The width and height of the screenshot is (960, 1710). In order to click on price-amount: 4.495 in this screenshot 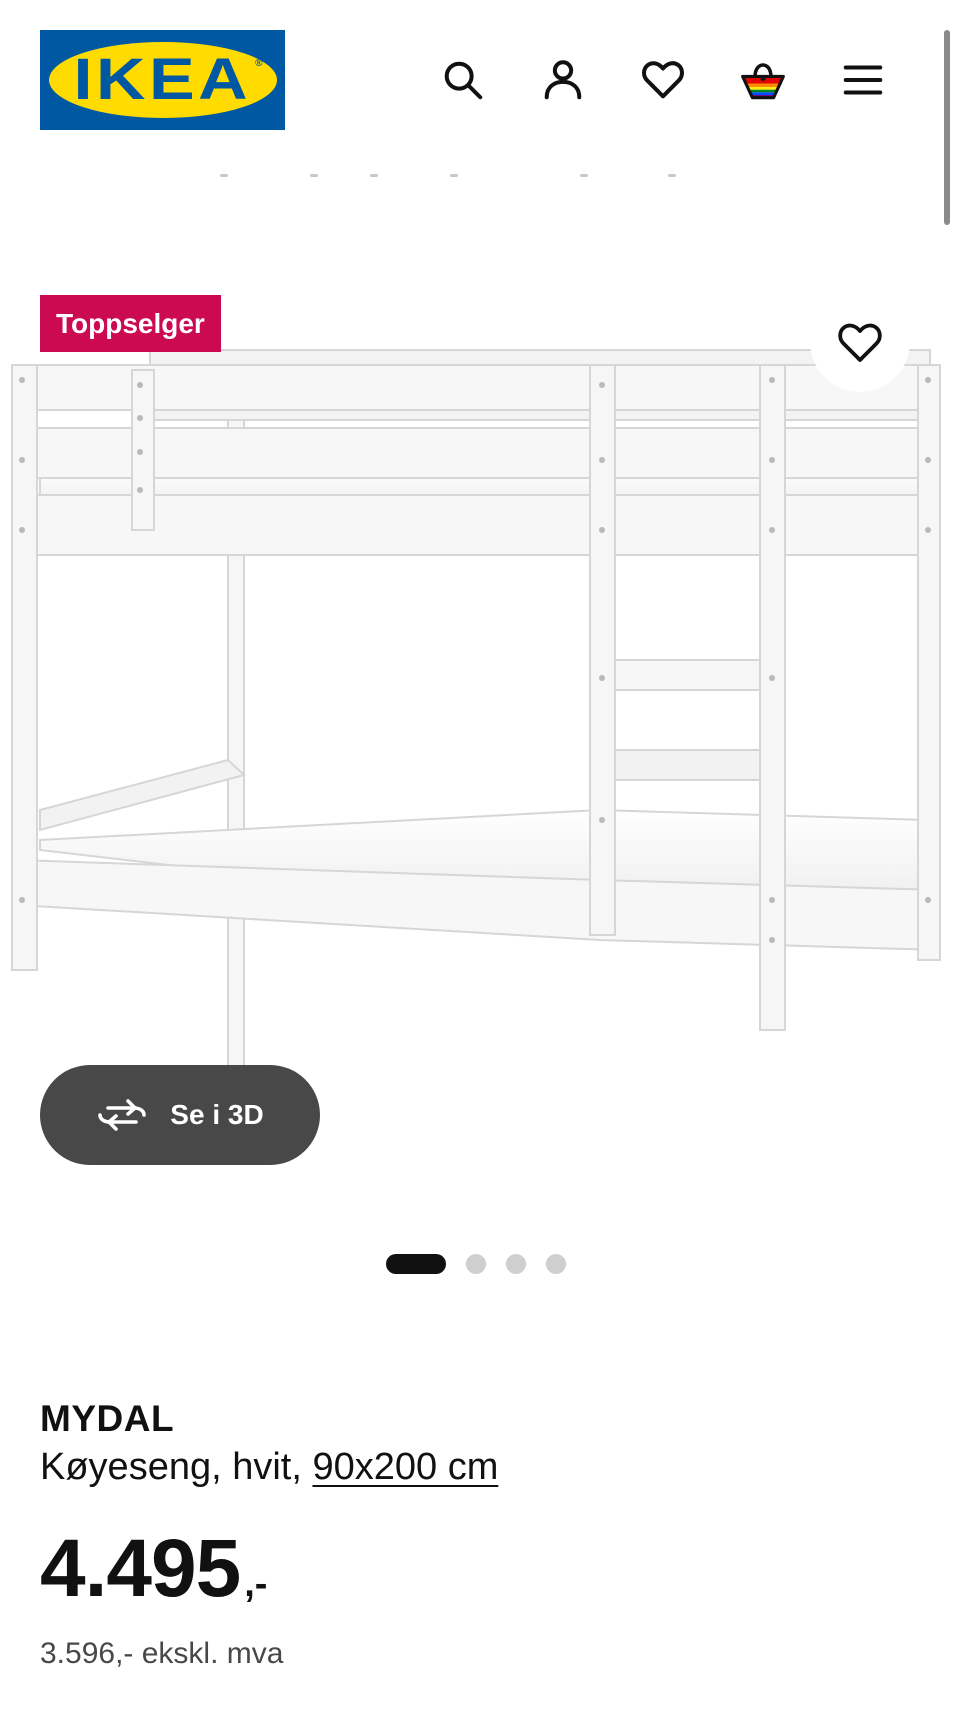, I will do `click(140, 1568)`.